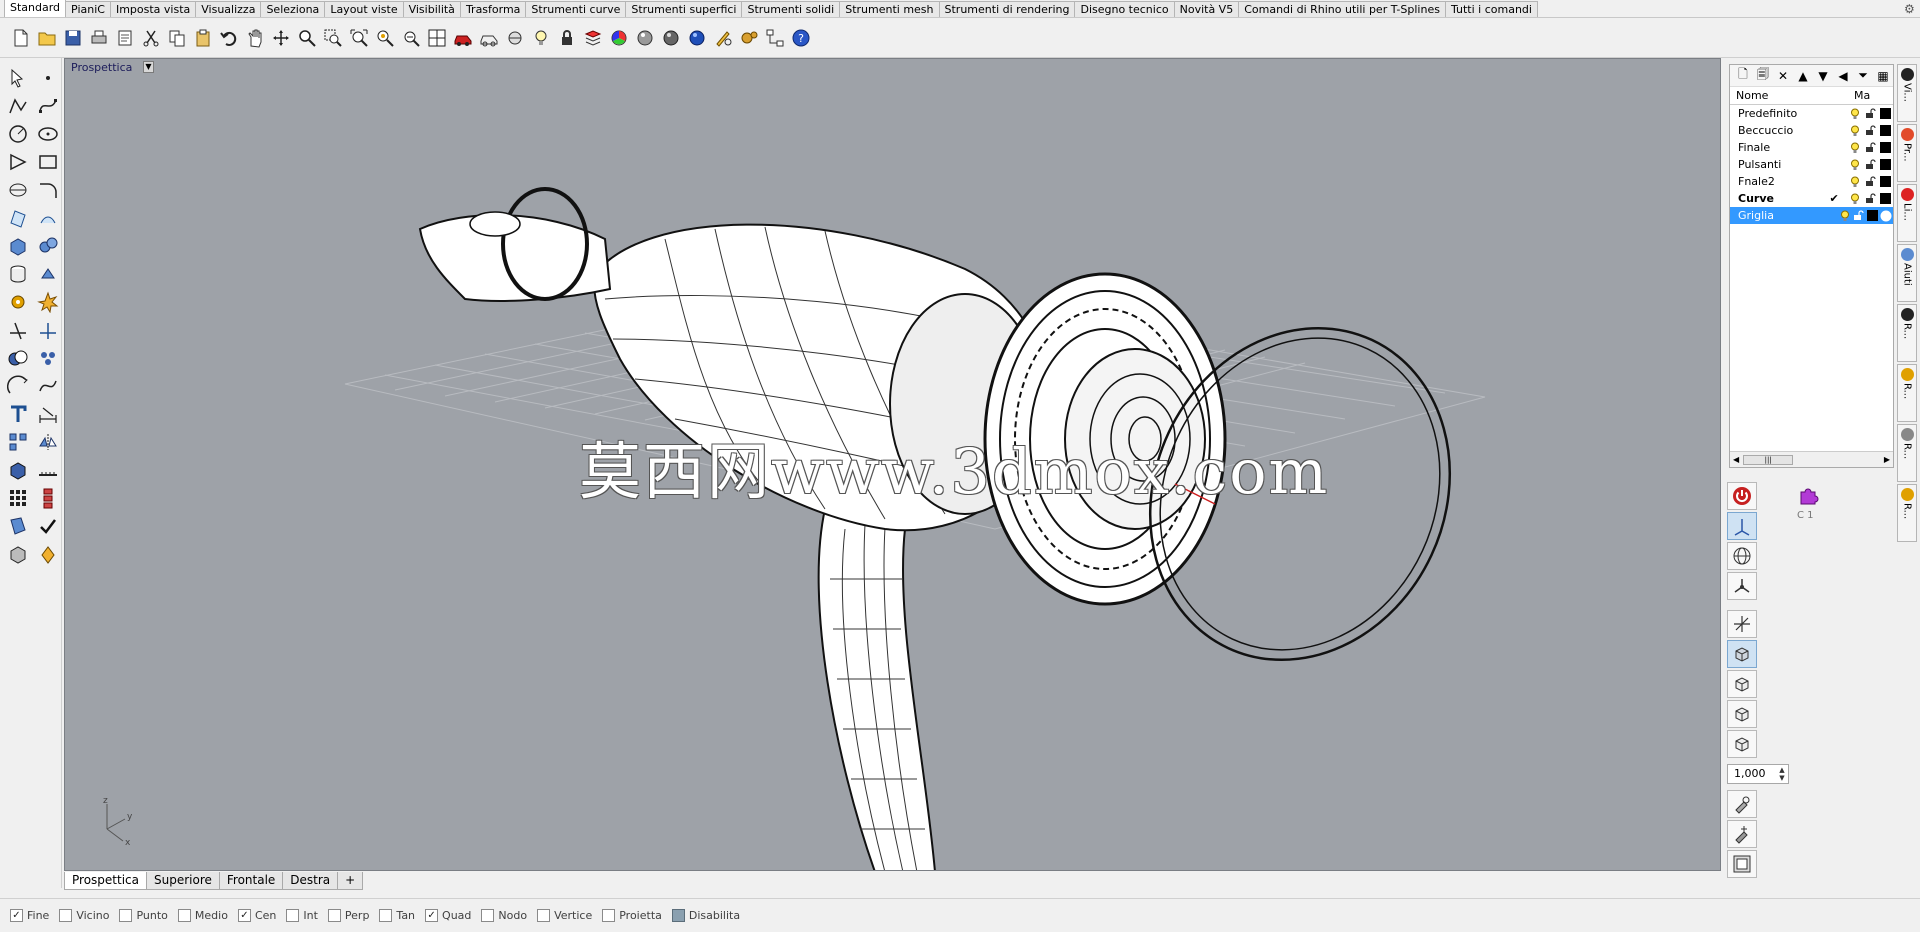  What do you see at coordinates (364, 9) in the screenshot?
I see `toolbar-tab-5: Layout viste` at bounding box center [364, 9].